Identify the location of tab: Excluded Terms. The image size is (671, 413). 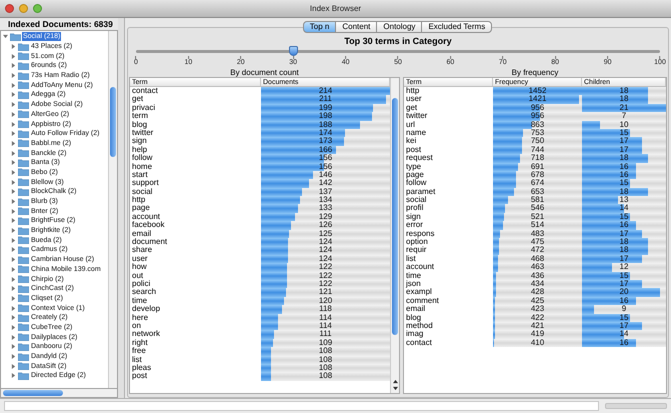
(456, 27).